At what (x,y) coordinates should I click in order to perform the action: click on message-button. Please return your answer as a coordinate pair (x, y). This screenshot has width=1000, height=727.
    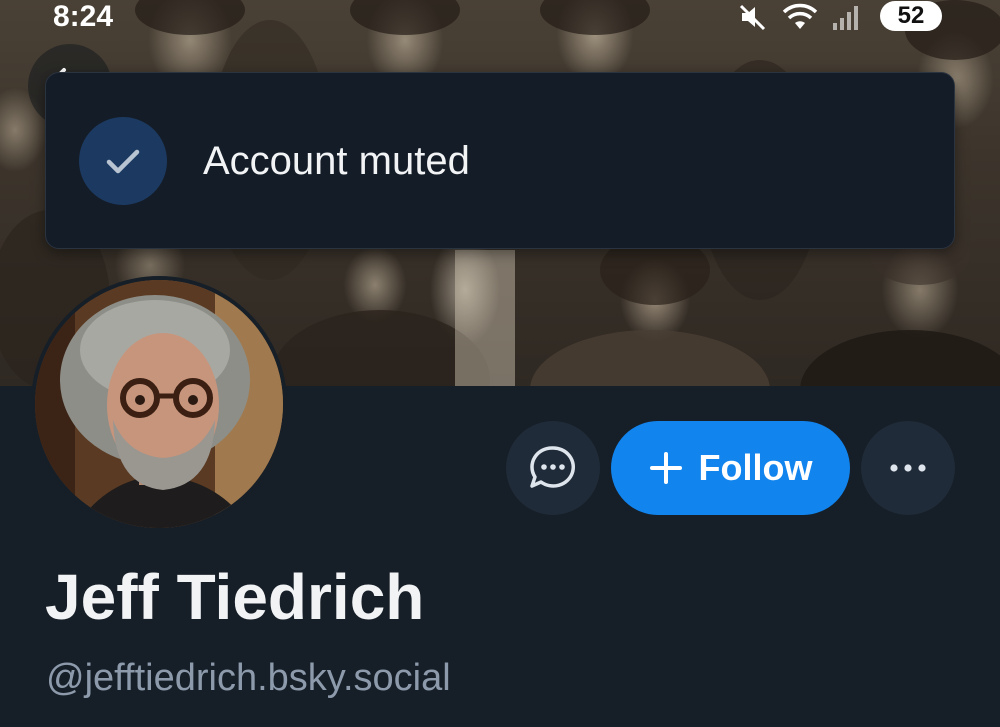
    Looking at the image, I should click on (553, 468).